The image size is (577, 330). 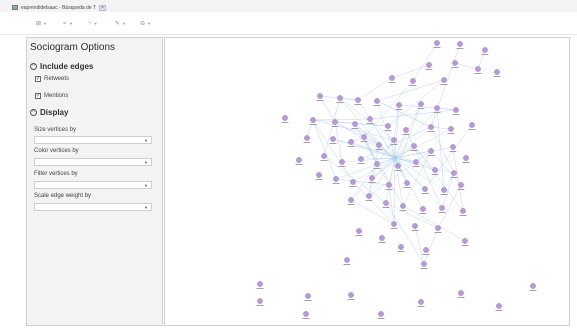 What do you see at coordinates (93, 162) in the screenshot?
I see `color-vertices-select: ▼` at bounding box center [93, 162].